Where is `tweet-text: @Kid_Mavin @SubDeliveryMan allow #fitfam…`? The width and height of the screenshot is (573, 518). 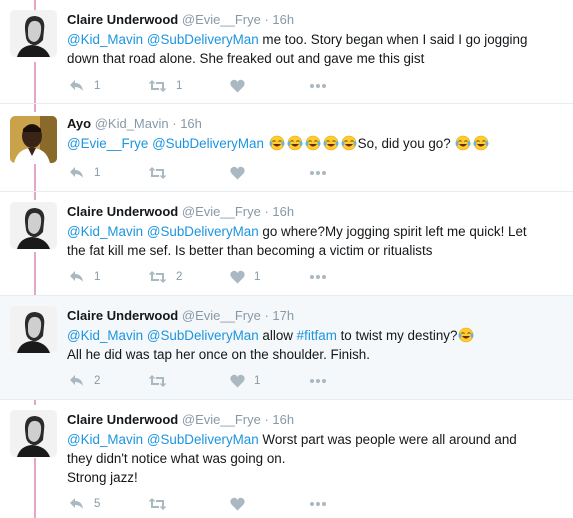 tweet-text: @Kid_Mavin @SubDeliveryMan allow #fitfam… is located at coordinates (317, 345).